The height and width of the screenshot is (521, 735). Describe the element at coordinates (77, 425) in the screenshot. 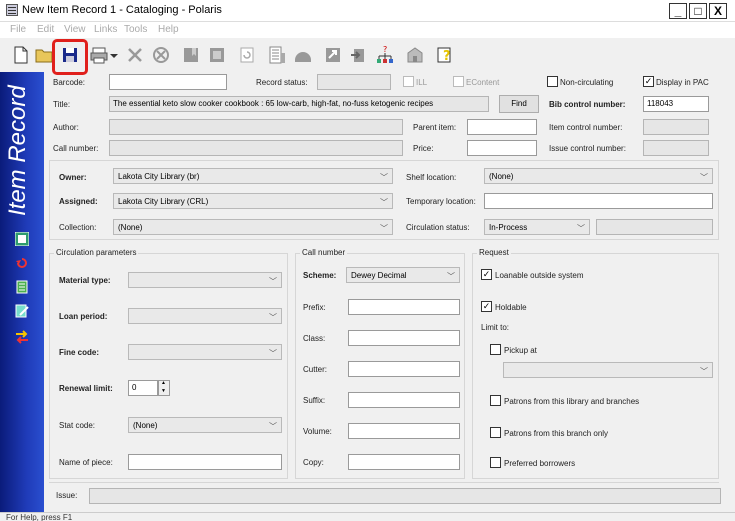

I see `stat-code-label: Stat code:` at that location.